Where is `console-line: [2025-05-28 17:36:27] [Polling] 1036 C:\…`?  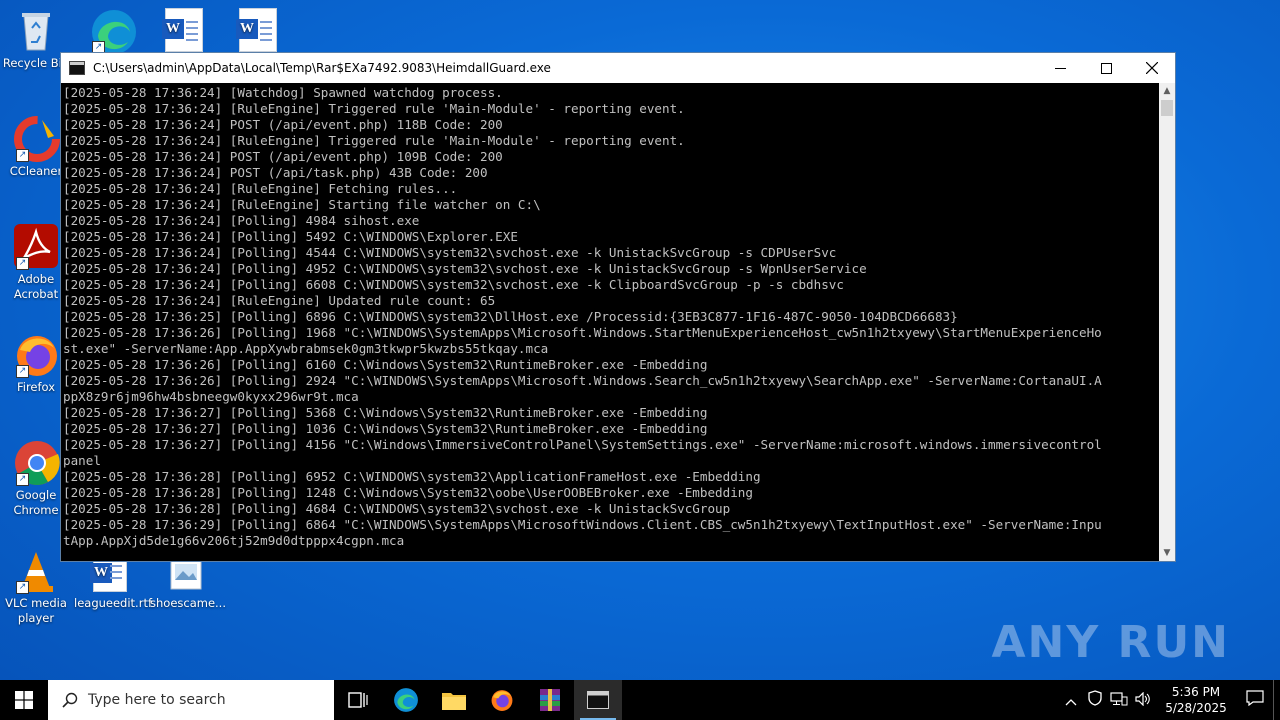 console-line: [2025-05-28 17:36:27] [Polling] 1036 C:\… is located at coordinates (385, 428).